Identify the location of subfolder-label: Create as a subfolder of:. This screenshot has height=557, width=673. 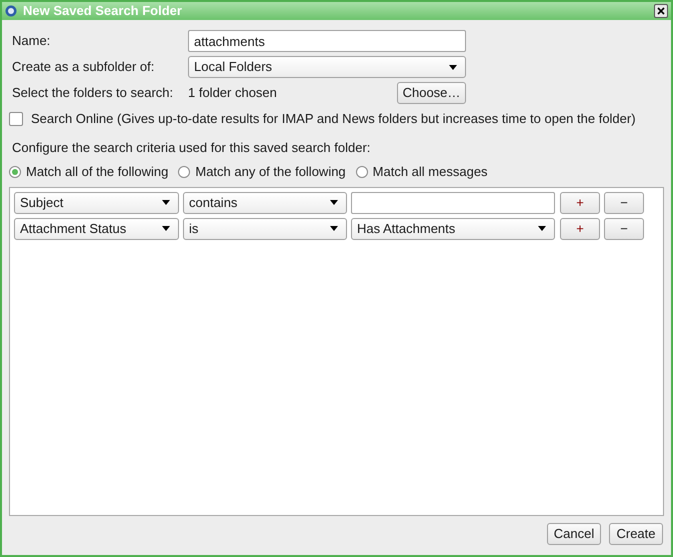
(83, 67).